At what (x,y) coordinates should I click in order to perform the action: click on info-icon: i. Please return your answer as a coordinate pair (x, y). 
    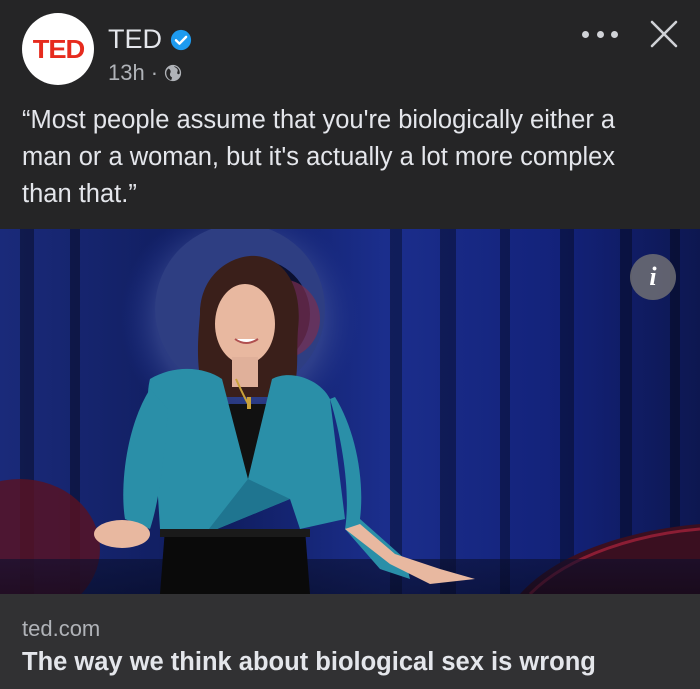
    Looking at the image, I should click on (653, 276).